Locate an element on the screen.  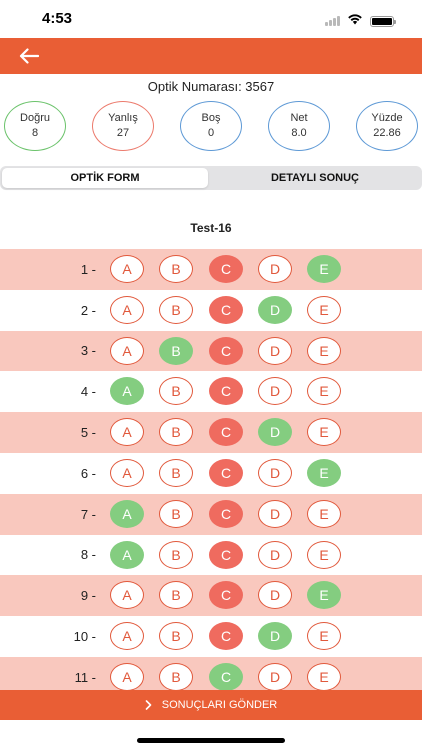
wifi-icon is located at coordinates (355, 21).